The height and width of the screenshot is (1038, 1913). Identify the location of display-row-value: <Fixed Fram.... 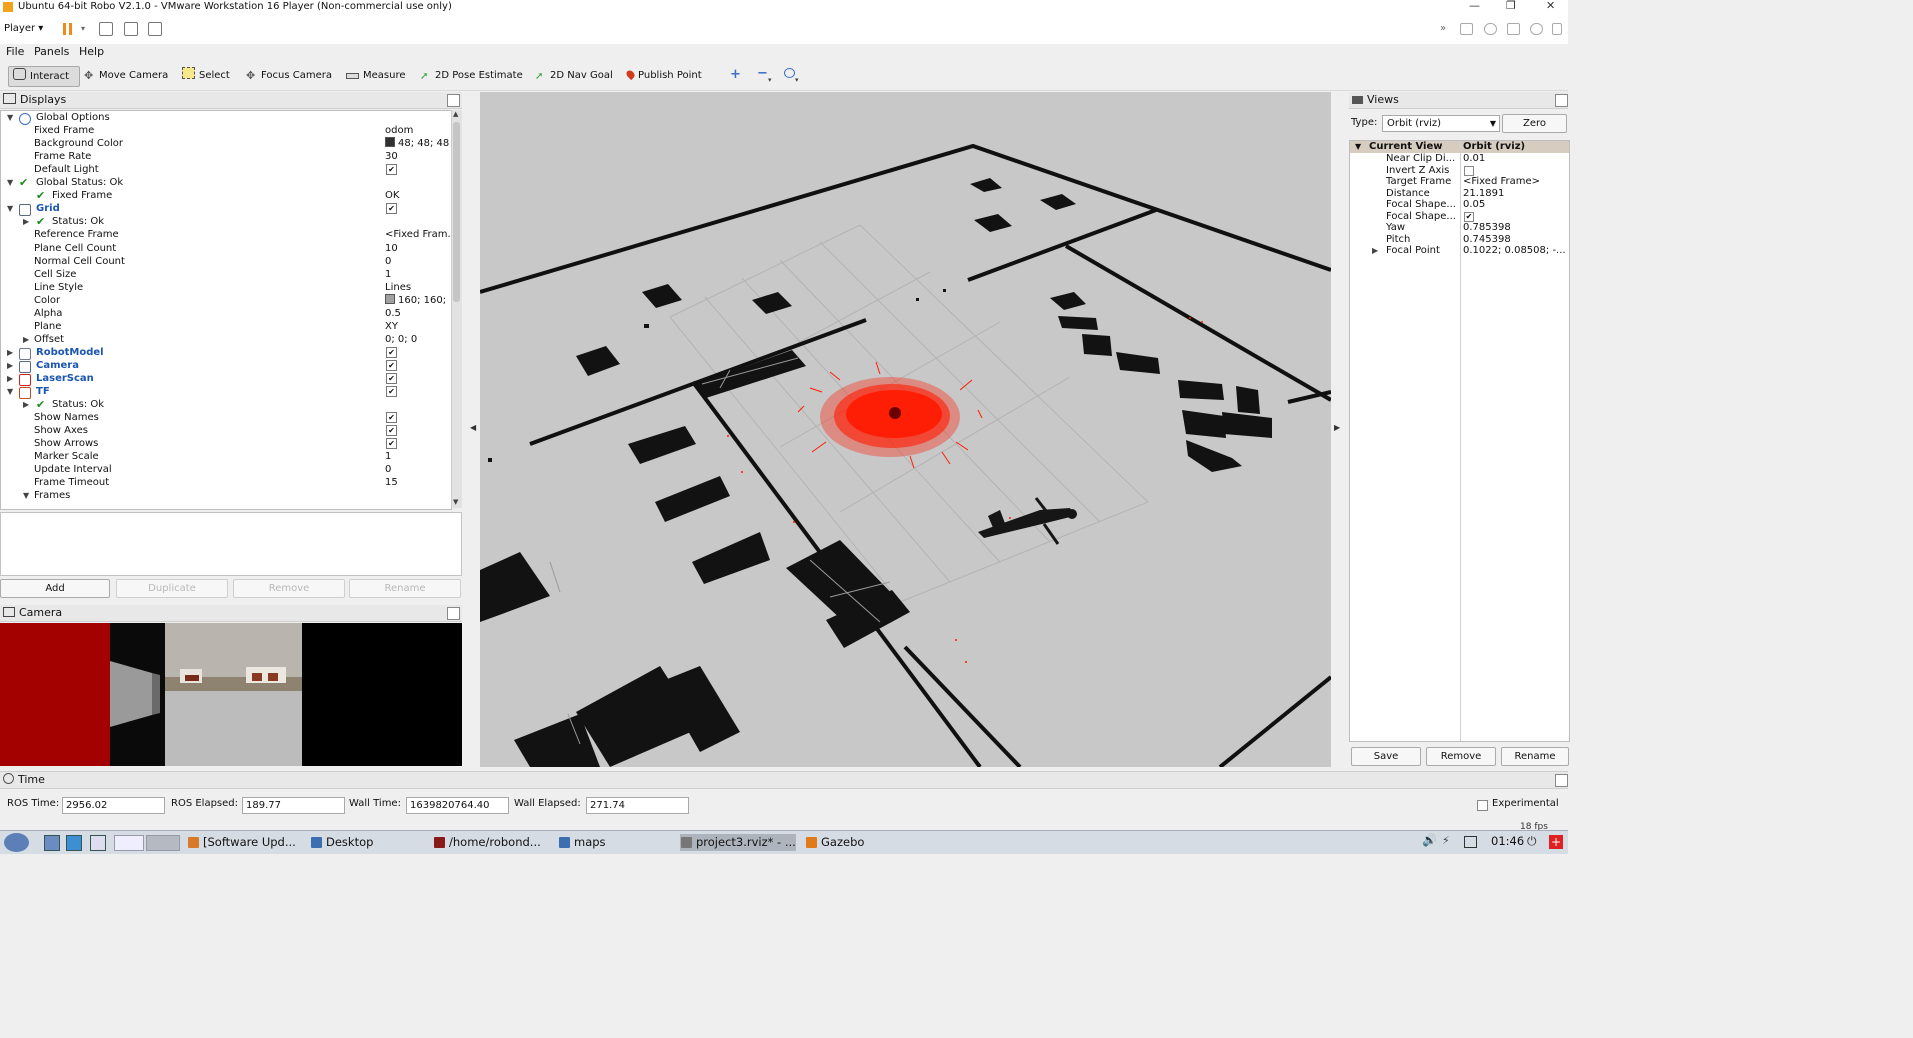
(418, 234).